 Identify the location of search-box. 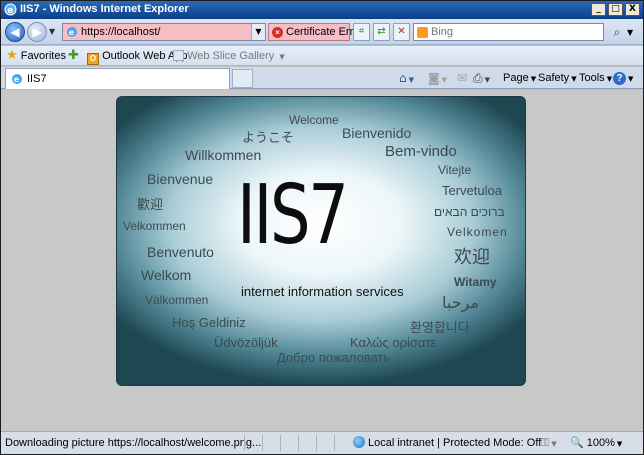
(508, 32).